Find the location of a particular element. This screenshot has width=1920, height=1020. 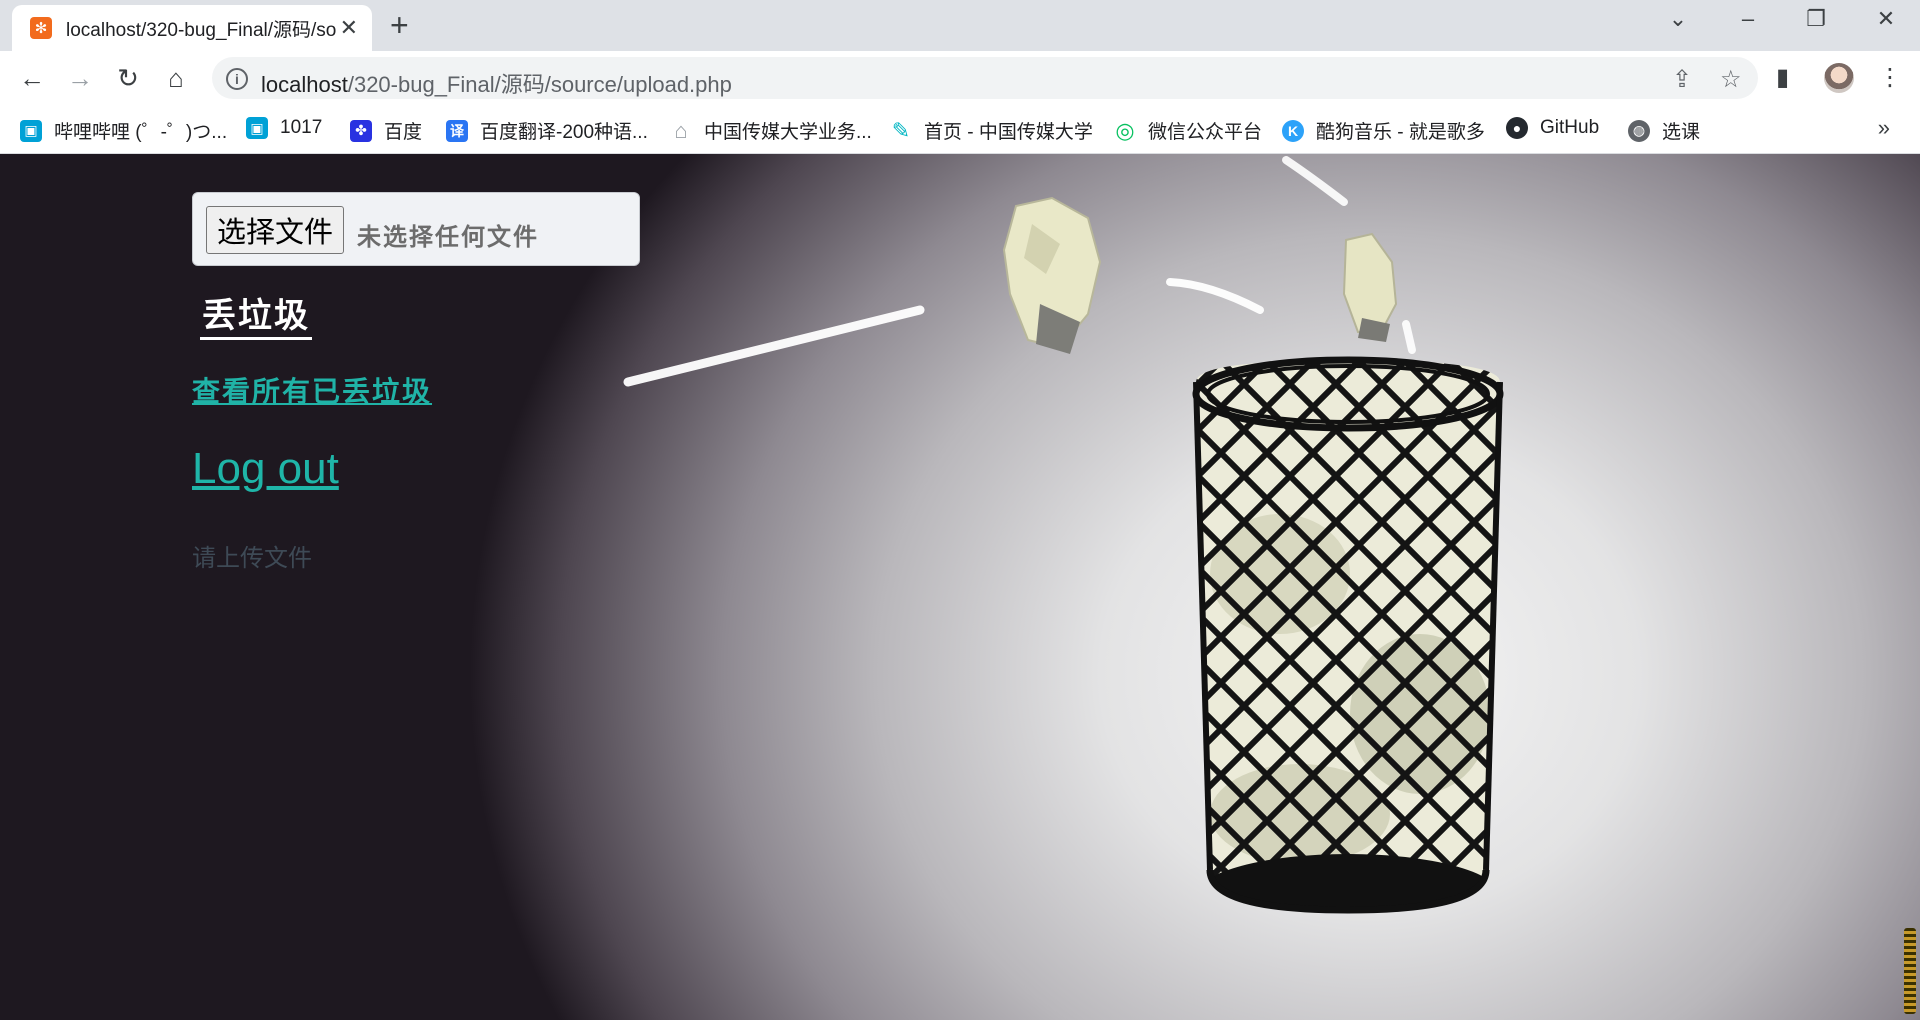

reload-icon: ↻ is located at coordinates (128, 78).